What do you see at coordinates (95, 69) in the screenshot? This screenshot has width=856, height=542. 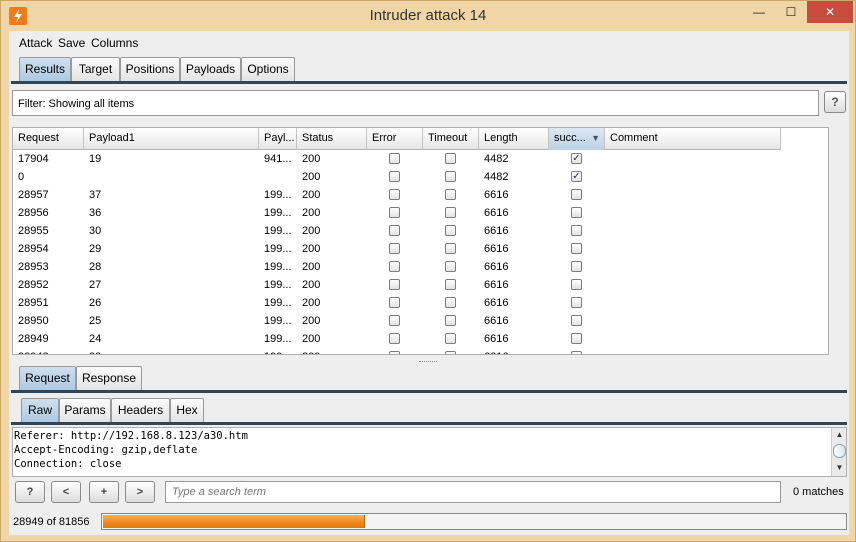 I see `tab-target: Target` at bounding box center [95, 69].